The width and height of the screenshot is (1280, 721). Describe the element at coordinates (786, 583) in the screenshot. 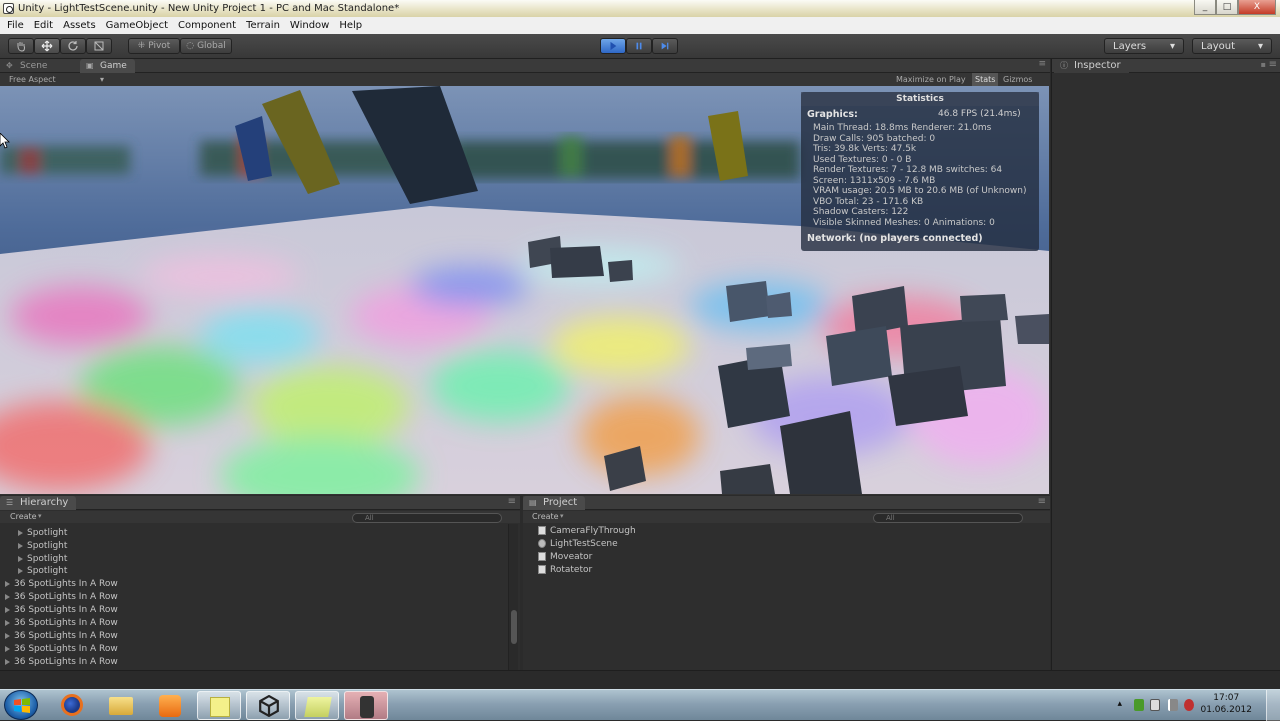

I see `project-panel: ▤ Project ≡ Create ▾ All` at that location.